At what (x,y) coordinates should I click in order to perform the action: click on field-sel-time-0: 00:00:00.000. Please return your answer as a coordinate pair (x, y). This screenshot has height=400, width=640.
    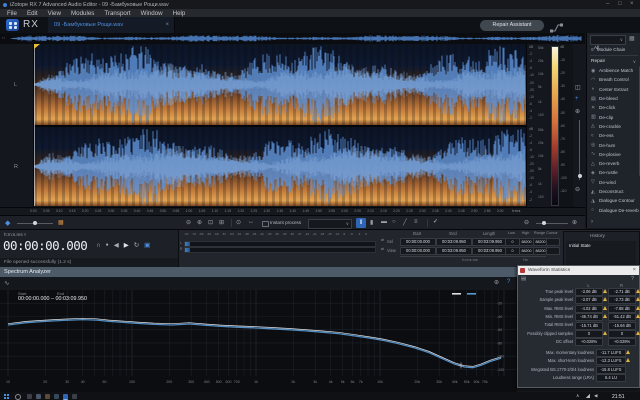
    Looking at the image, I should click on (418, 242).